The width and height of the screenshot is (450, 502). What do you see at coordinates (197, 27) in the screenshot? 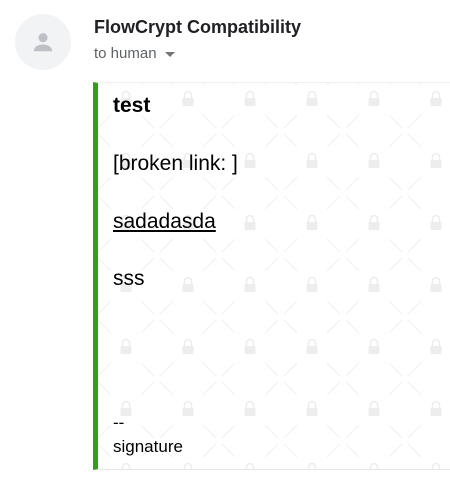
I see `sender-name: FlowCrypt Compatibility` at bounding box center [197, 27].